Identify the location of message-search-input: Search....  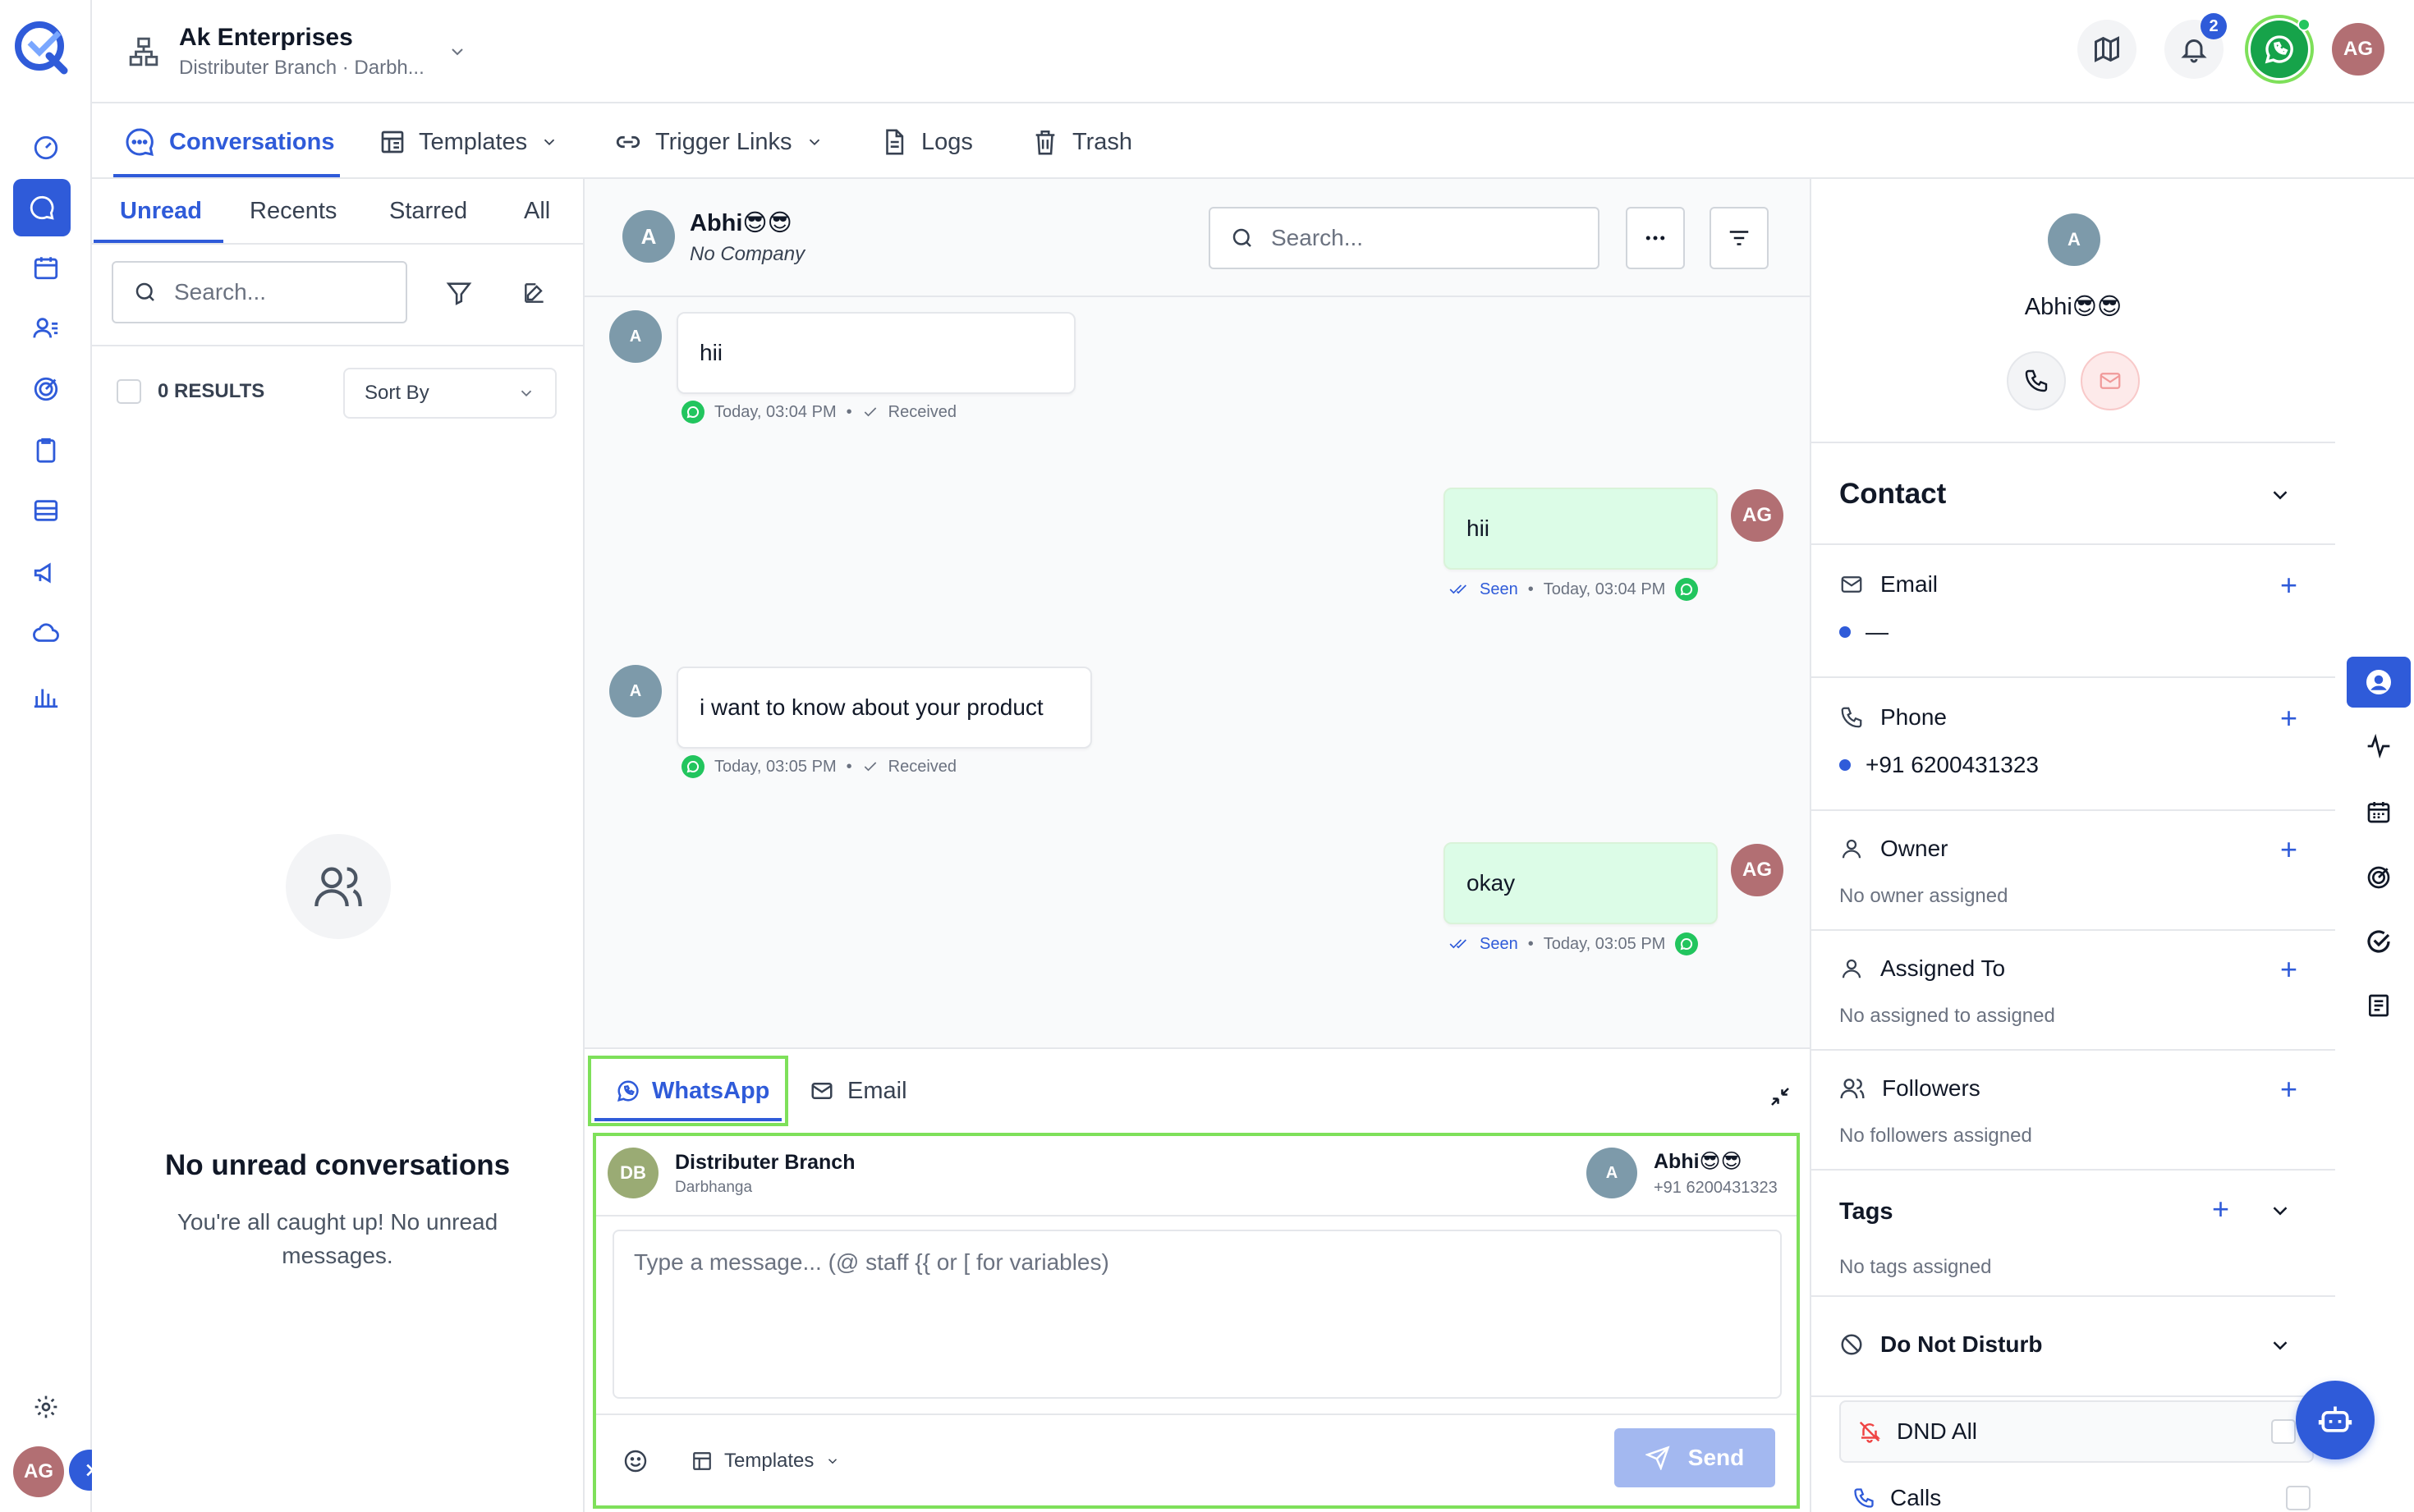
(1404, 238).